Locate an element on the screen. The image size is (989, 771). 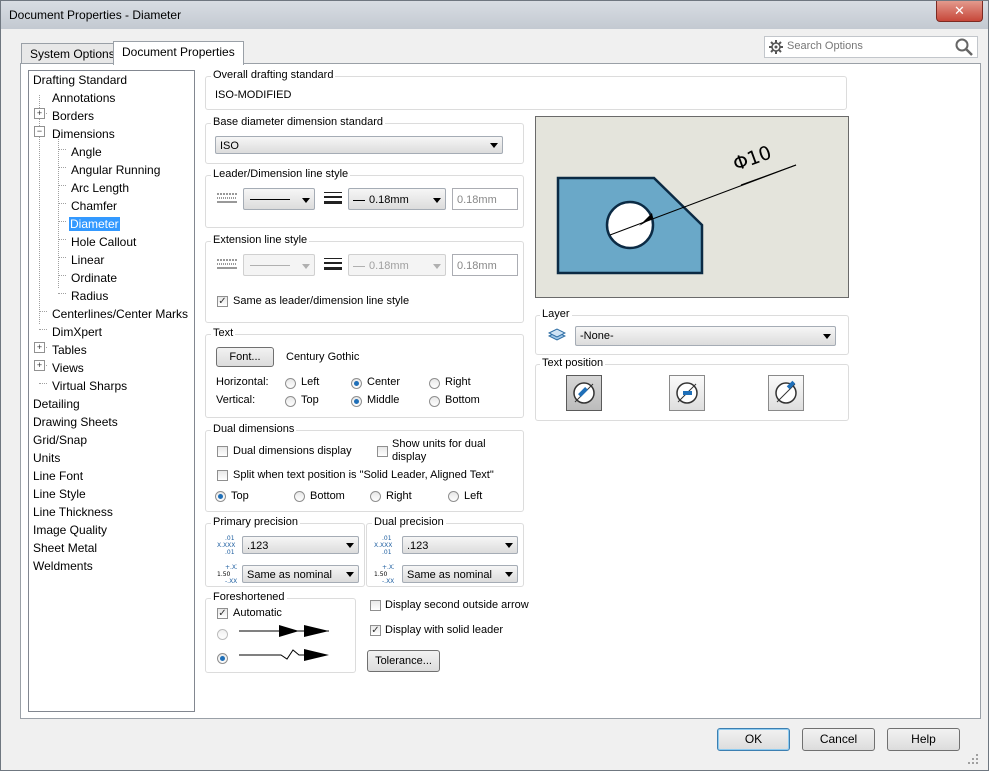
h-left-radio is located at coordinates (290, 383).